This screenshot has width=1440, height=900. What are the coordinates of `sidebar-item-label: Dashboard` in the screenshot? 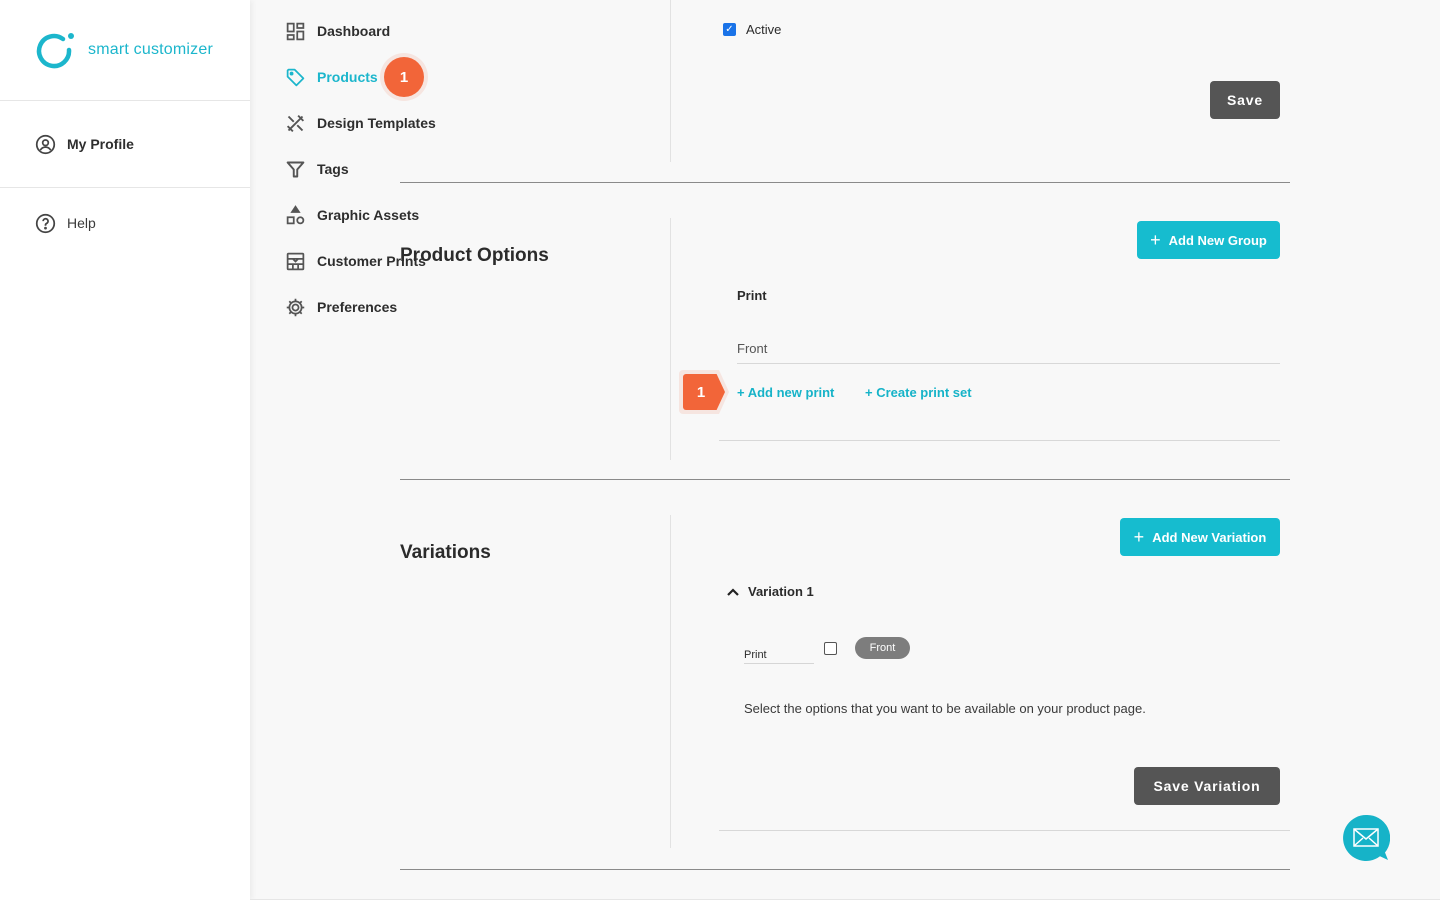 It's located at (354, 31).